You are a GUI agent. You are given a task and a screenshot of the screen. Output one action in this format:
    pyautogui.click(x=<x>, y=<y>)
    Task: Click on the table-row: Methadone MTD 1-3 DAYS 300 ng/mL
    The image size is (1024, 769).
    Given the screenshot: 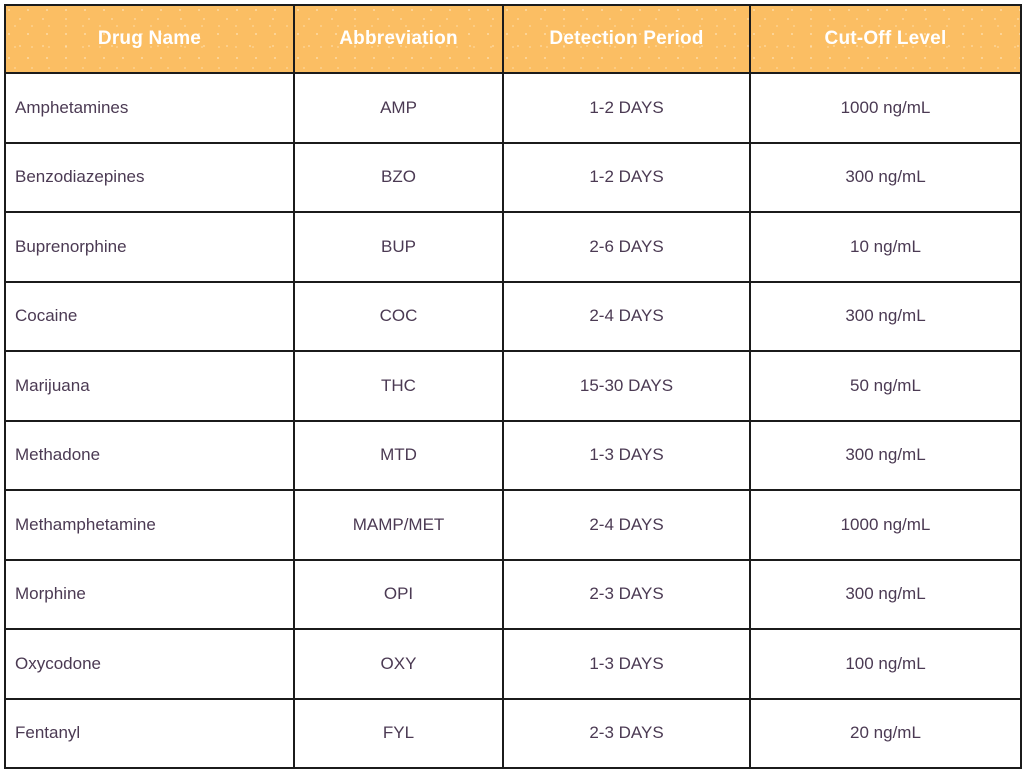 What is the action you would take?
    pyautogui.click(x=513, y=455)
    